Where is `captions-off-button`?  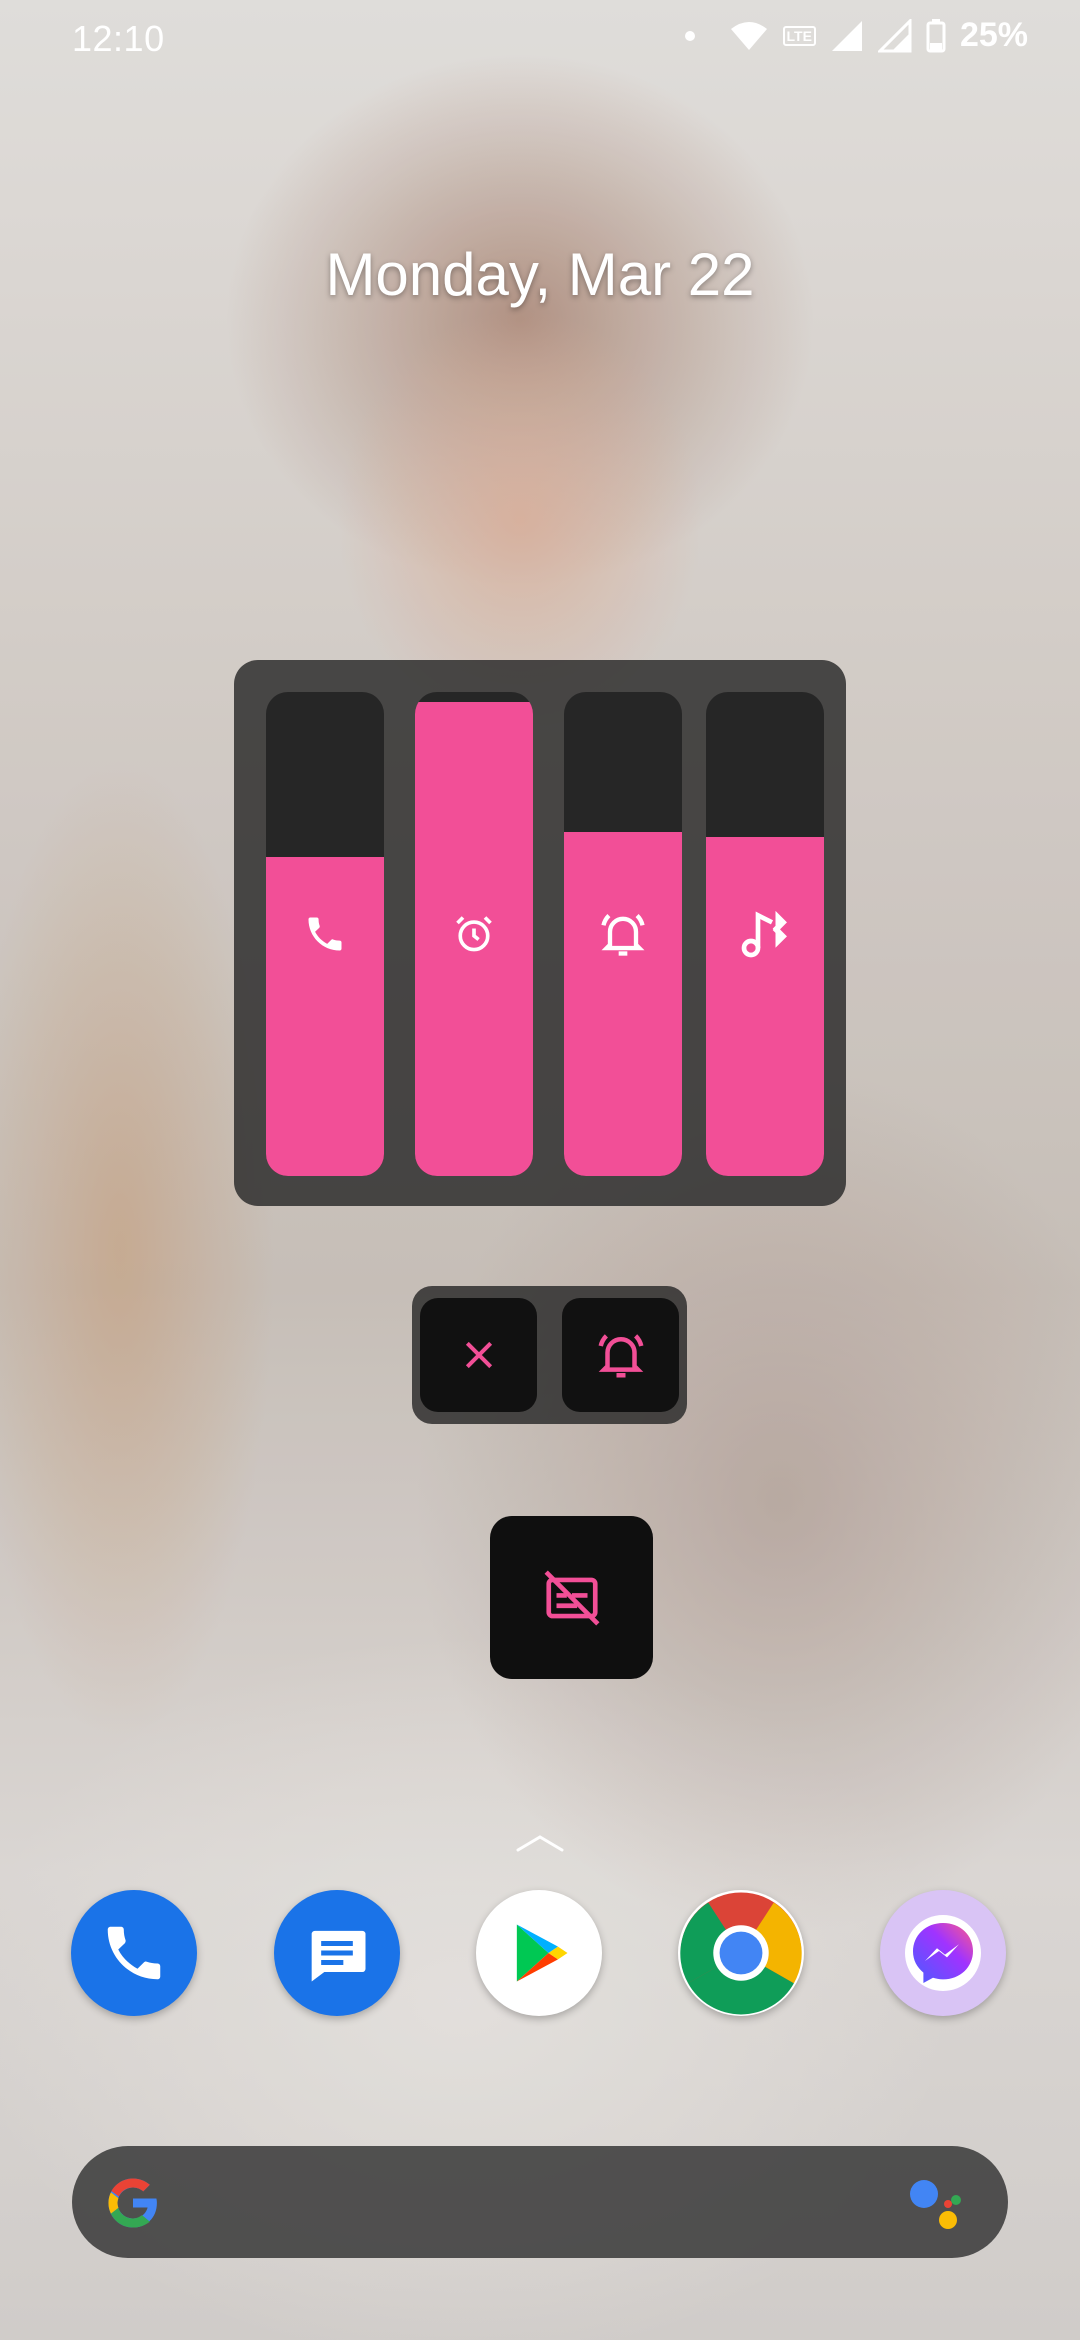 captions-off-button is located at coordinates (571, 1597).